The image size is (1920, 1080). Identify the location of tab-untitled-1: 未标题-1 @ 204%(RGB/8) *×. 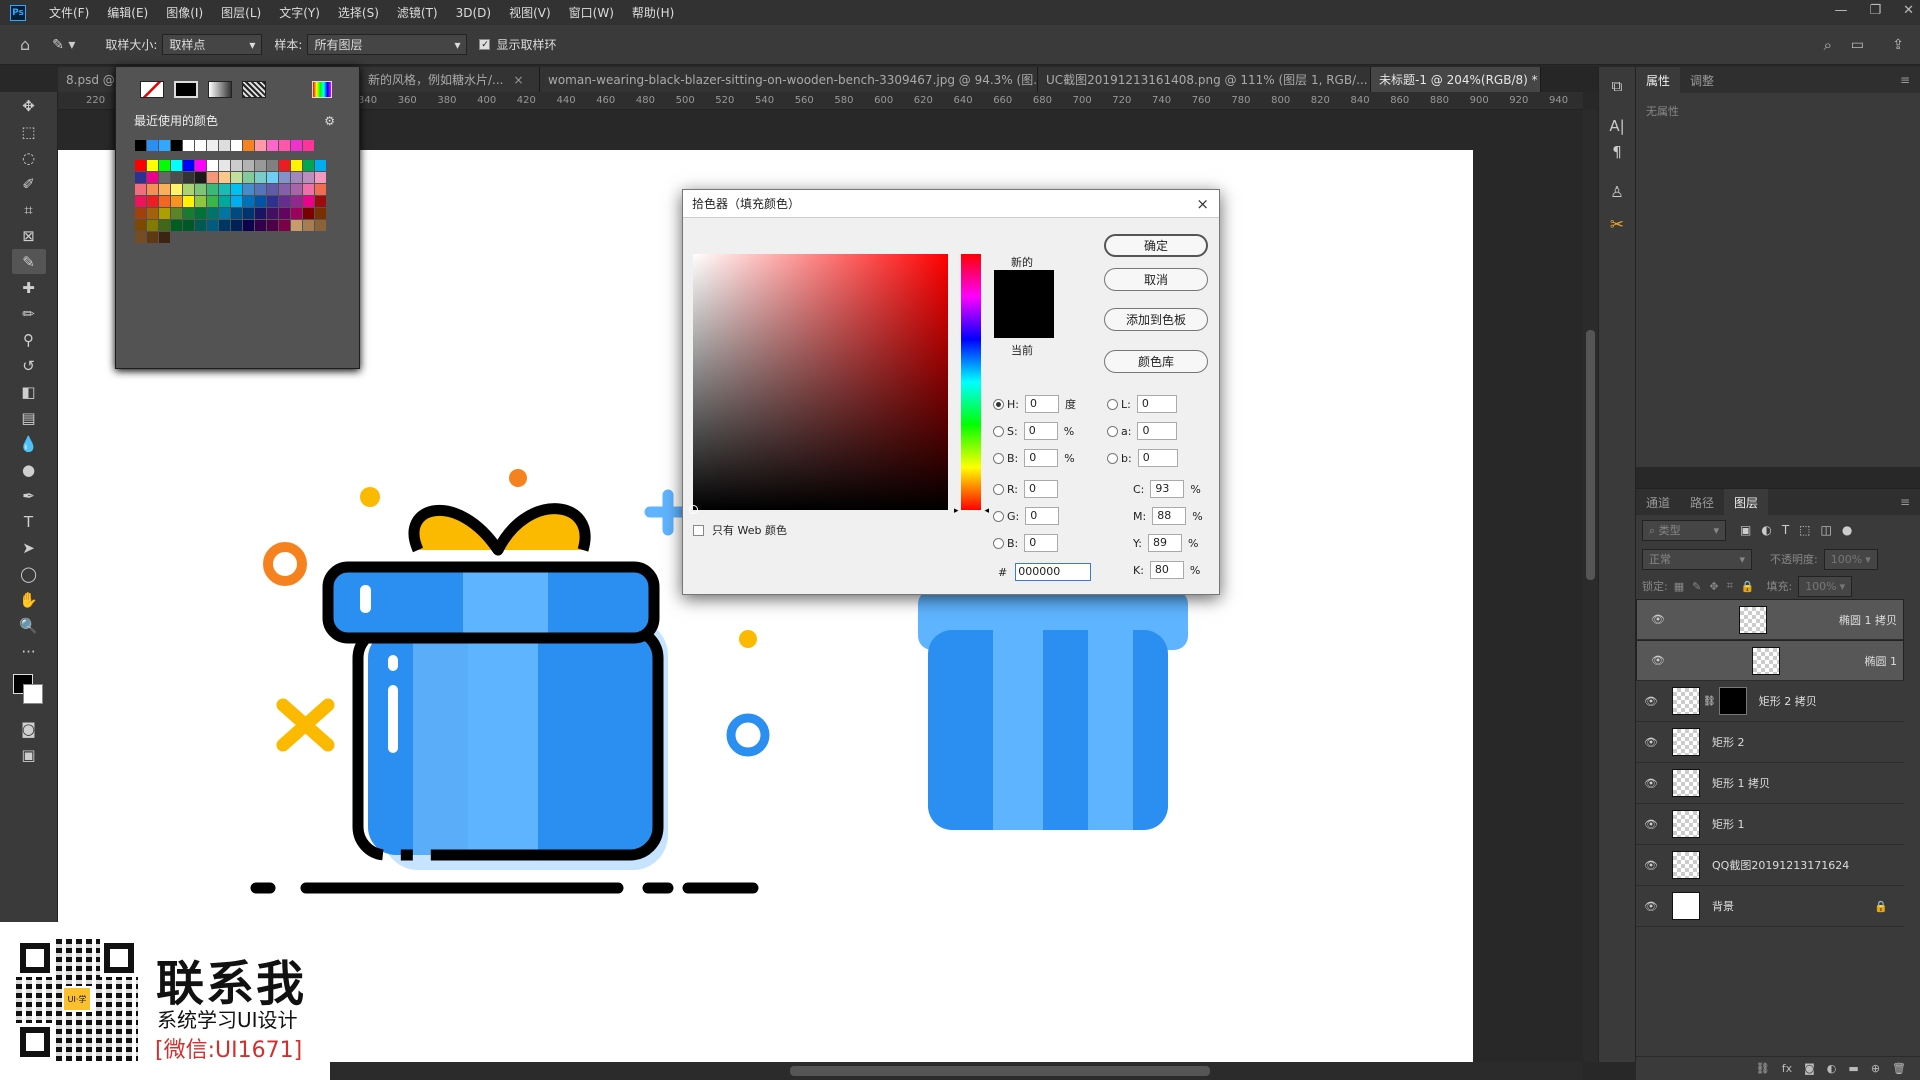
(1456, 79).